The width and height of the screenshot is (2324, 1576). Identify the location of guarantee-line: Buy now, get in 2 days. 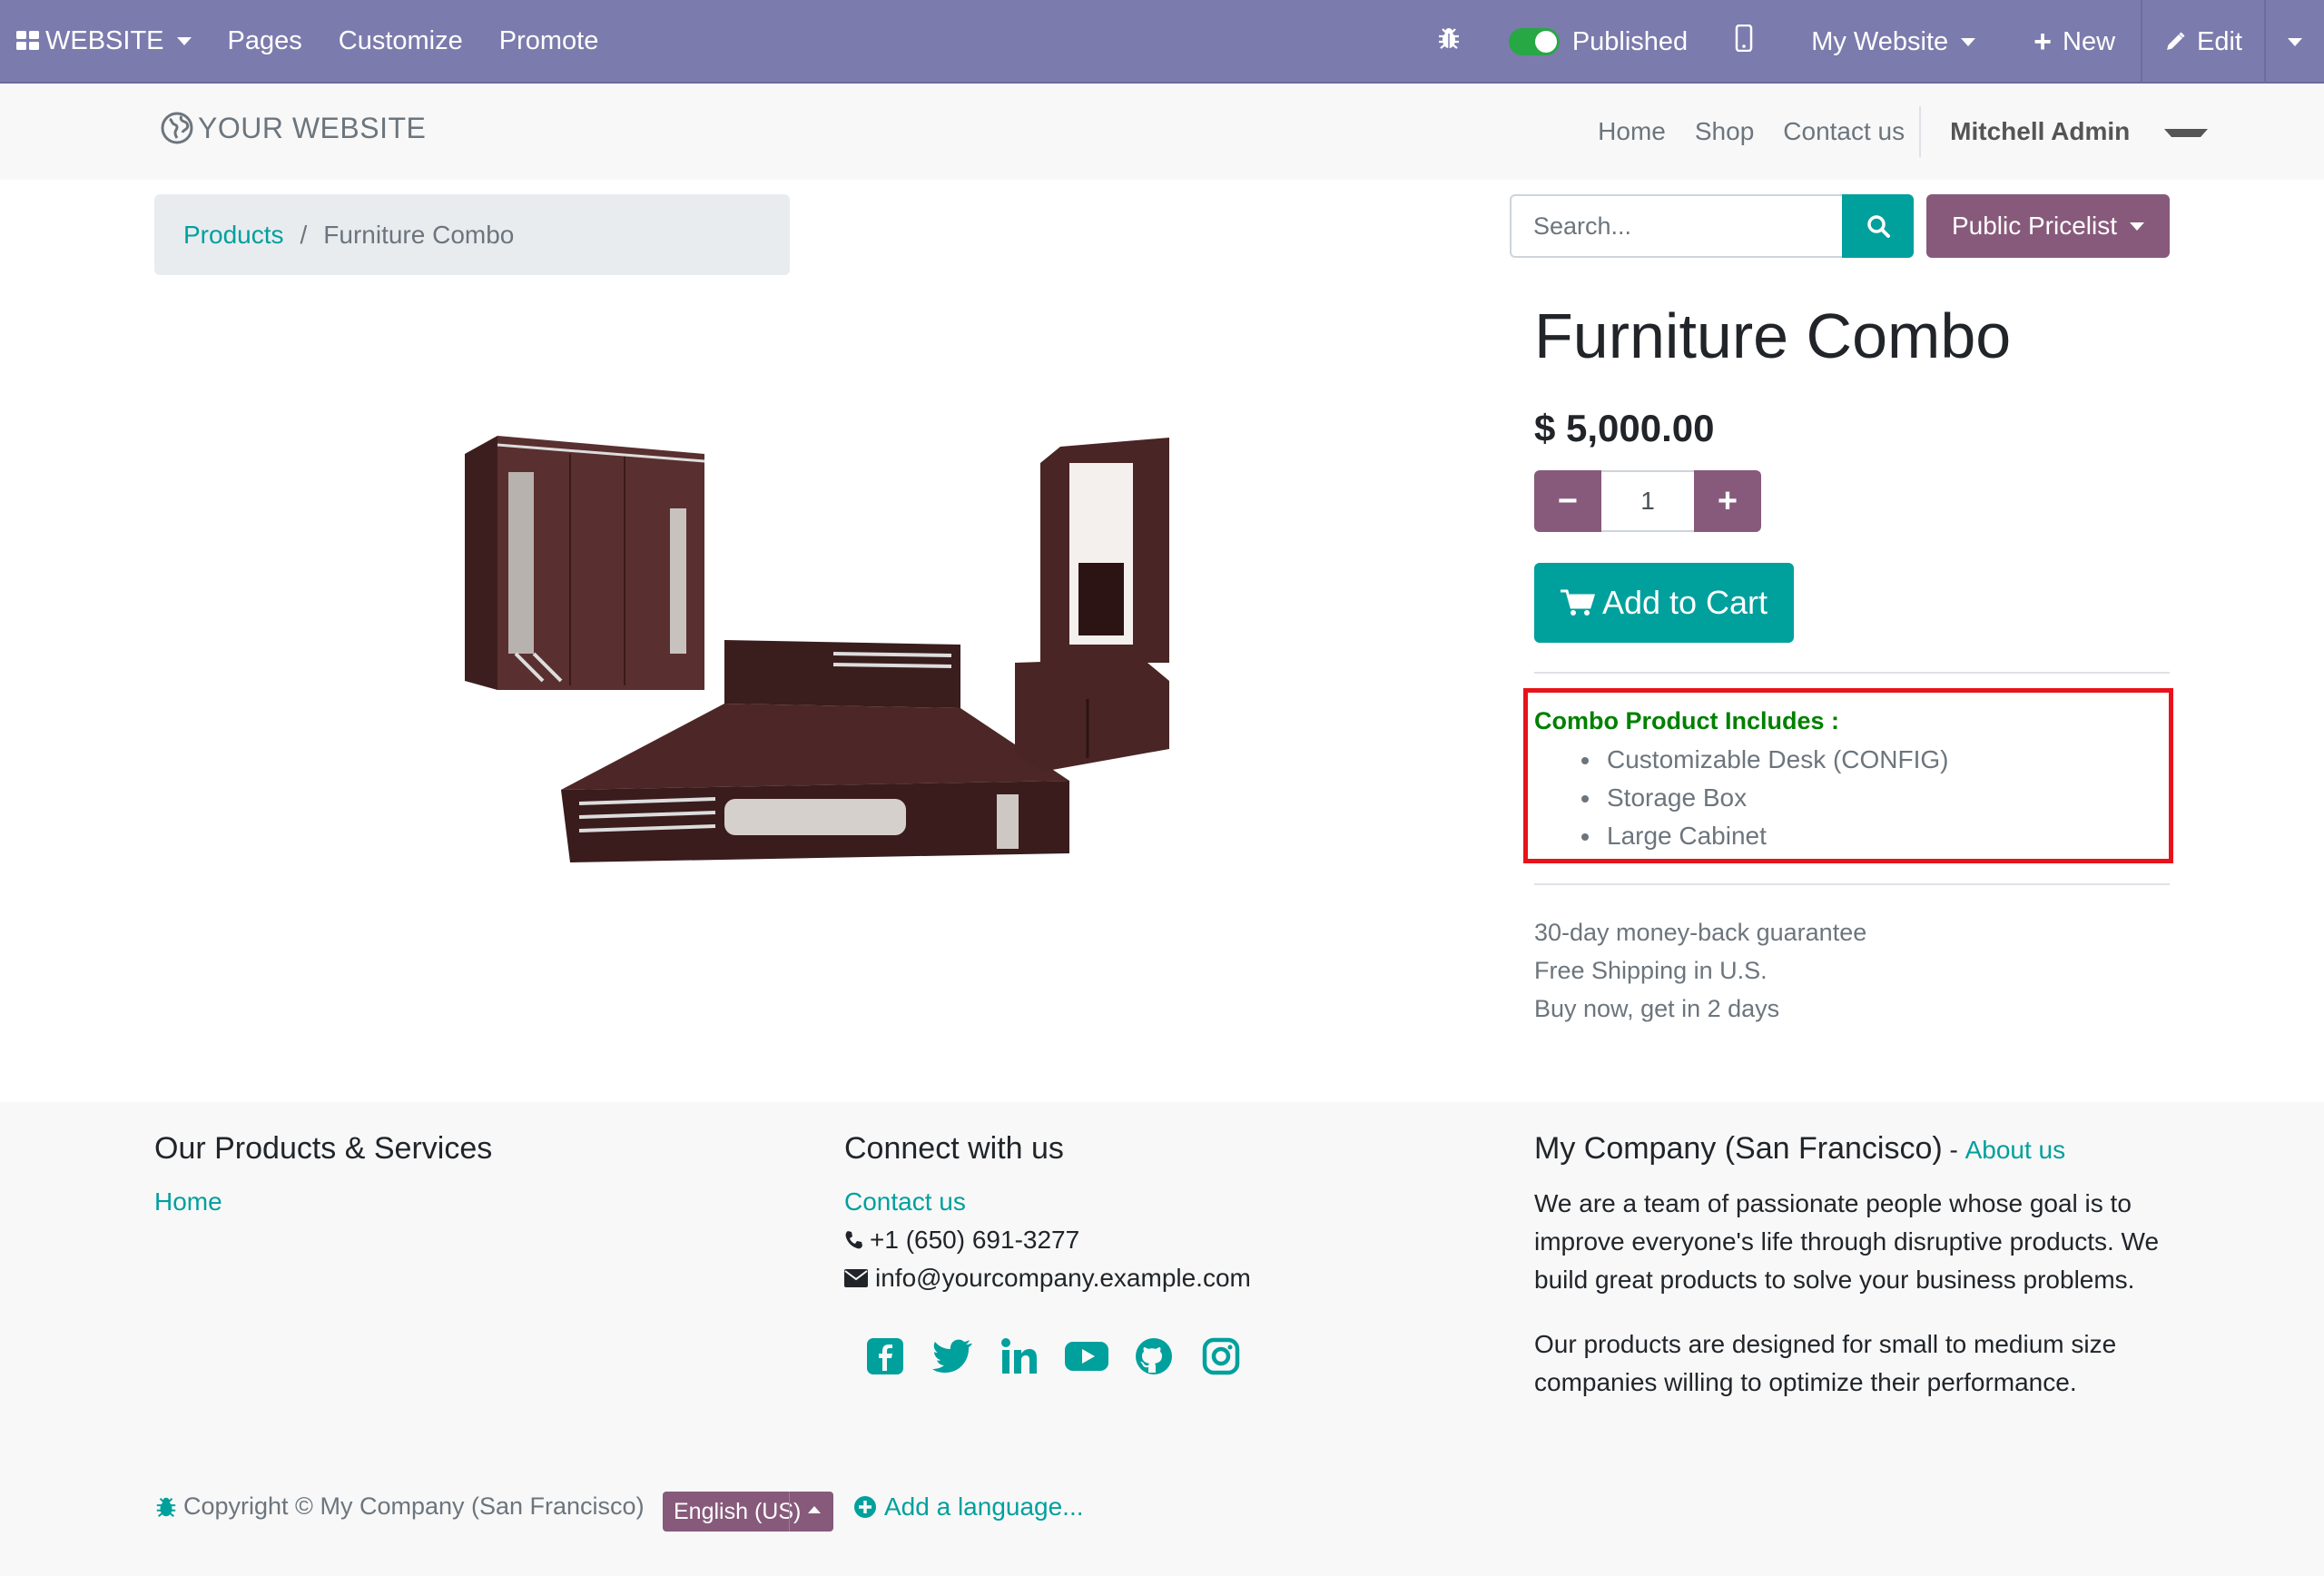
(1657, 1008).